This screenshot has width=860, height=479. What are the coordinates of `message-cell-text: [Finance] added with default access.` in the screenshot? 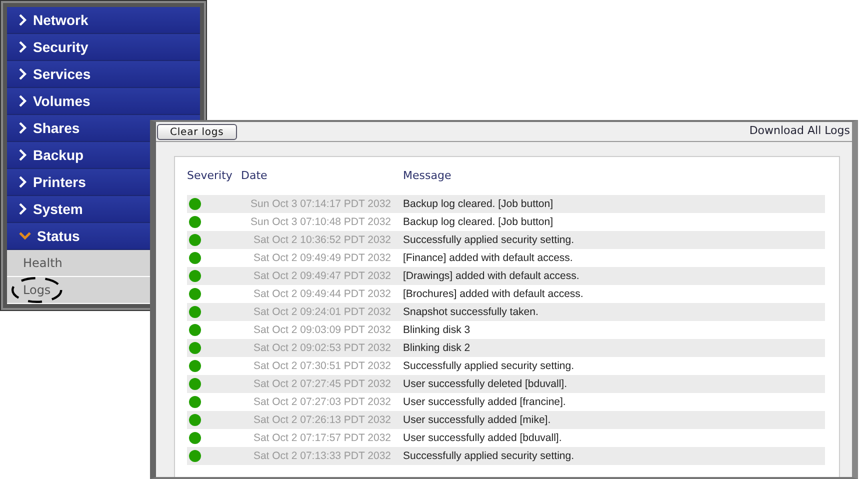 It's located at (488, 258).